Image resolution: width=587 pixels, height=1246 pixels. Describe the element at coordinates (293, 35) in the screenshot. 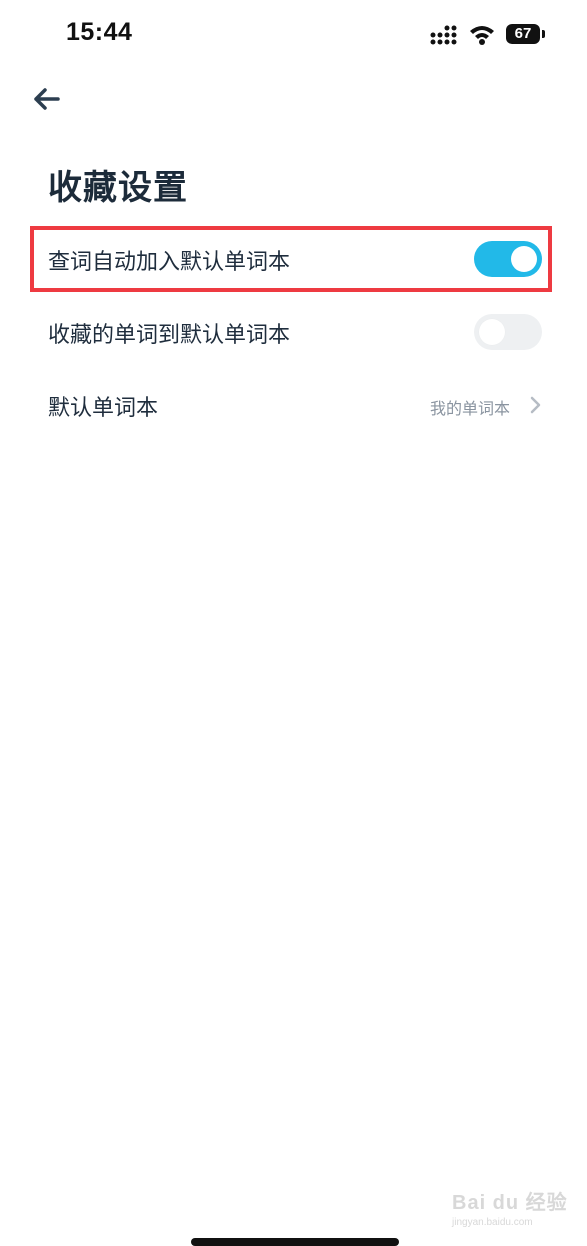

I see `status-bar: 15:44 67` at that location.